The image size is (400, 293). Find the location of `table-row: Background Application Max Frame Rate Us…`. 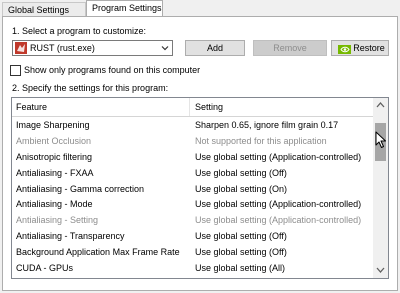

table-row: Background Application Max Frame Rate Us… is located at coordinates (193, 252).